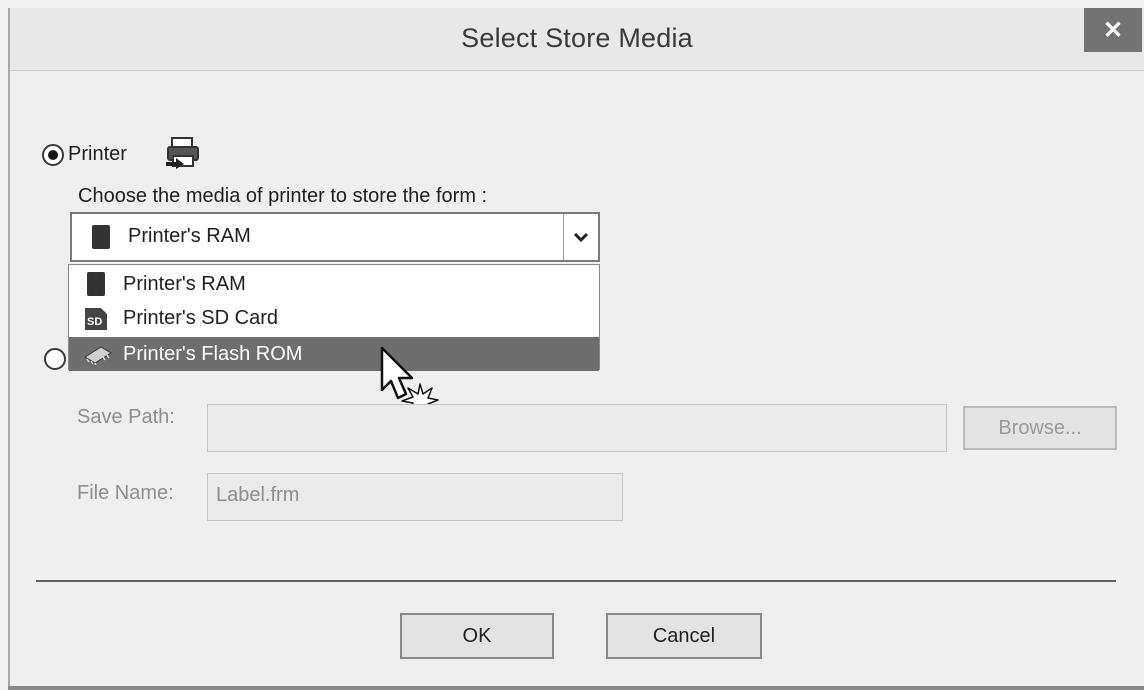 The height and width of the screenshot is (690, 1144). Describe the element at coordinates (55, 359) in the screenshot. I see `file-radio` at that location.